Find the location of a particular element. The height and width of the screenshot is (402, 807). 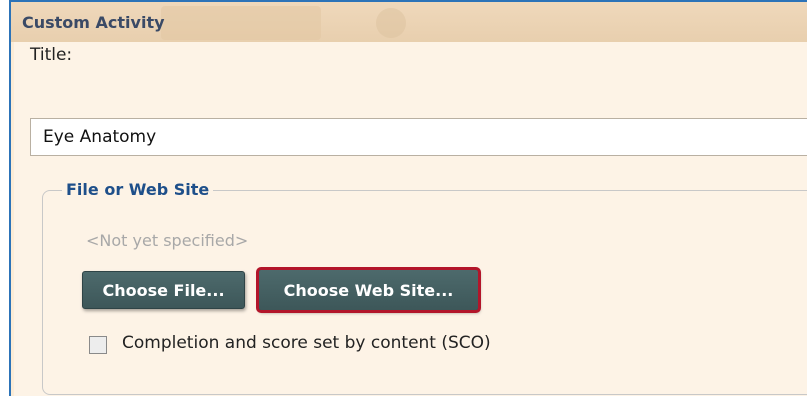

window-titlebar: Custom Activity is located at coordinates (409, 22).